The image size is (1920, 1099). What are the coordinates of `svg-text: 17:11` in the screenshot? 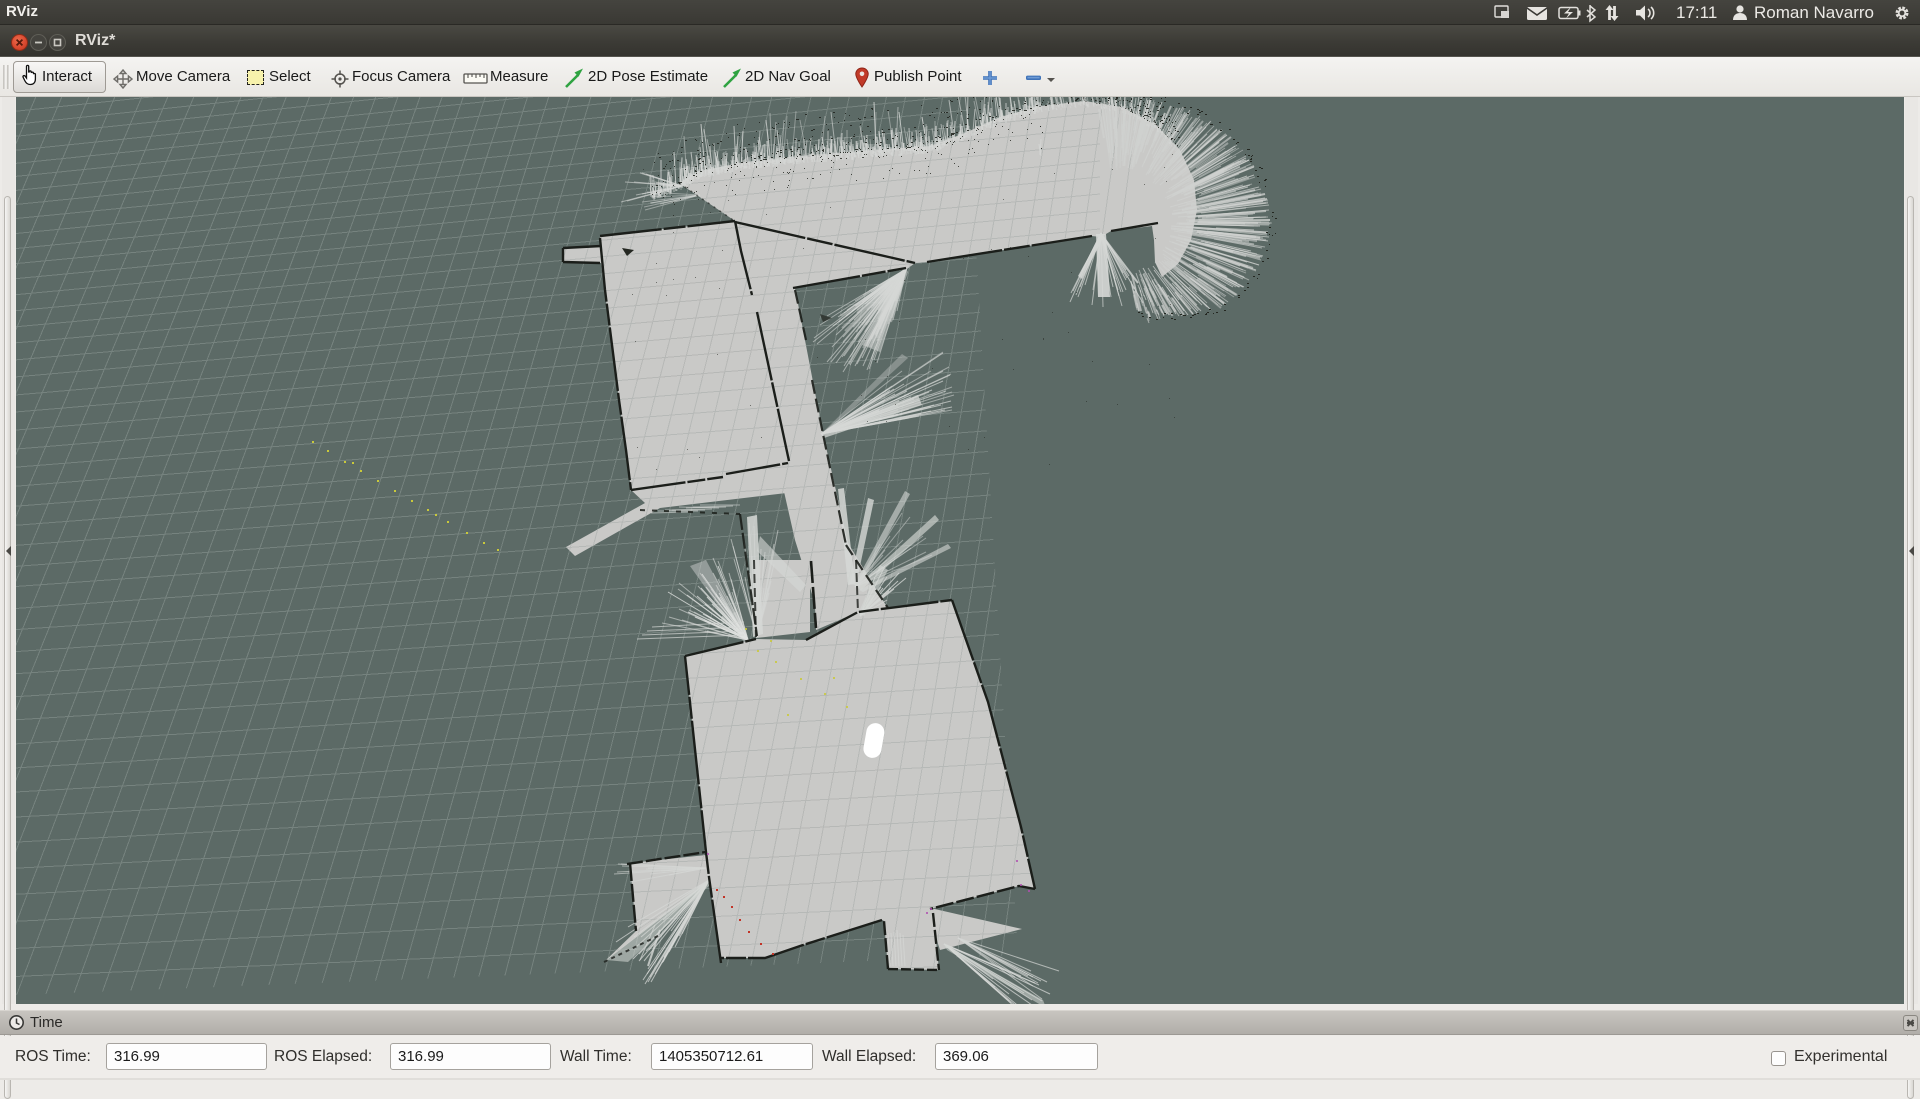 It's located at (1696, 12).